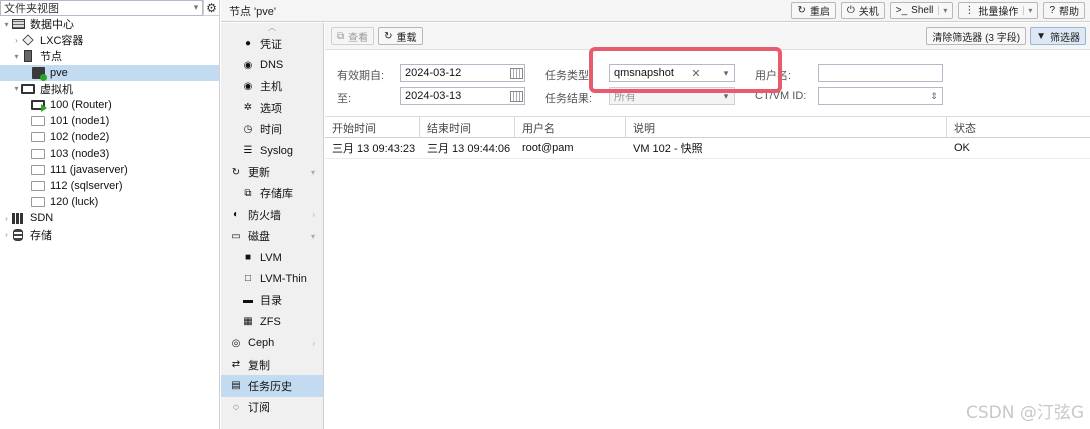 The width and height of the screenshot is (1090, 429). What do you see at coordinates (272, 257) in the screenshot?
I see `menu-item: ■ LVM` at bounding box center [272, 257].